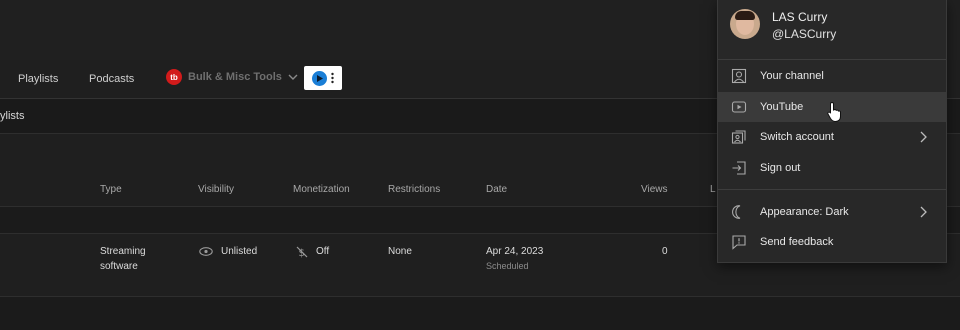  Describe the element at coordinates (739, 76) in the screenshot. I see `person-box-icon` at that location.